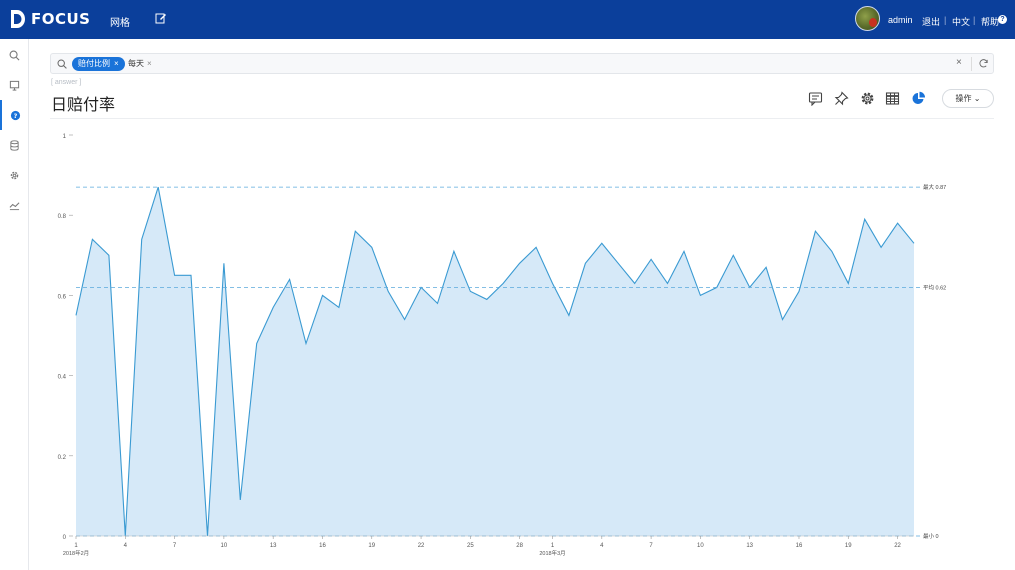  I want to click on x-tick-label: 28, so click(519, 546).